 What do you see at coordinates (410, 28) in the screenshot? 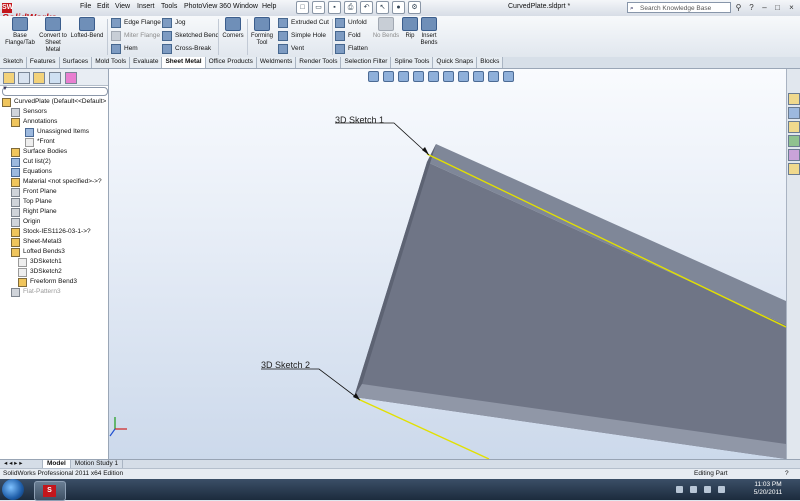
I see `rip-button: Rip` at bounding box center [410, 28].